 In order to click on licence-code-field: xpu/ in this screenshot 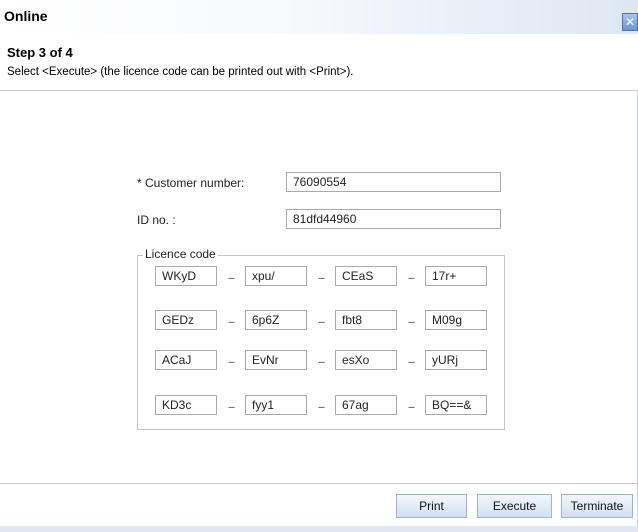, I will do `click(276, 276)`.